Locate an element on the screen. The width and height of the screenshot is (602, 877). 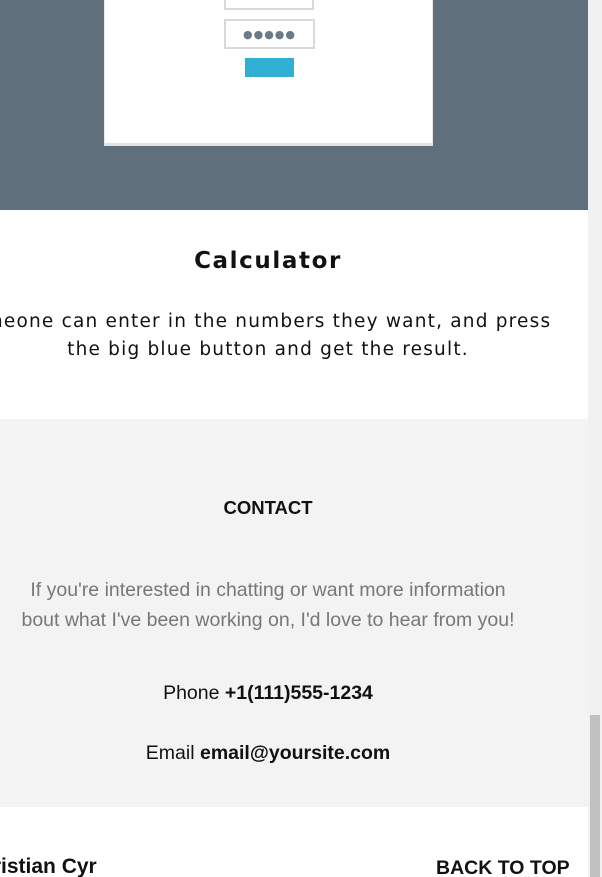
contact-email: Email email@yoursite.com is located at coordinates (268, 753).